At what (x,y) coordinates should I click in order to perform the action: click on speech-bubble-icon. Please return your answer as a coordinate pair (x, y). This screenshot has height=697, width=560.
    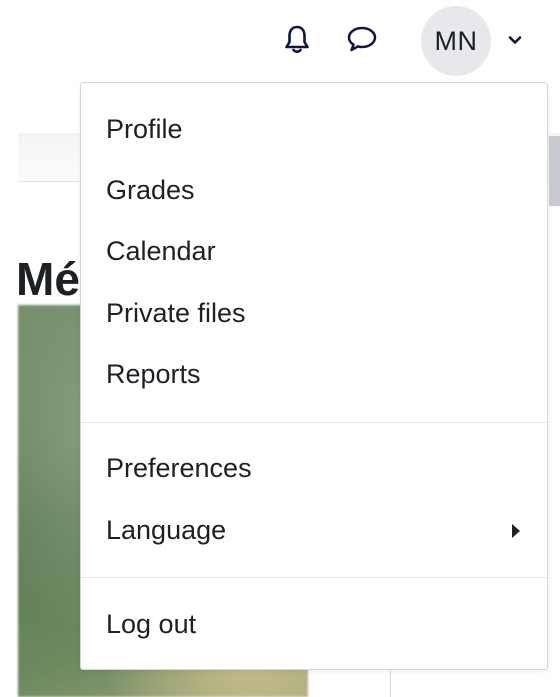
    Looking at the image, I should click on (362, 39).